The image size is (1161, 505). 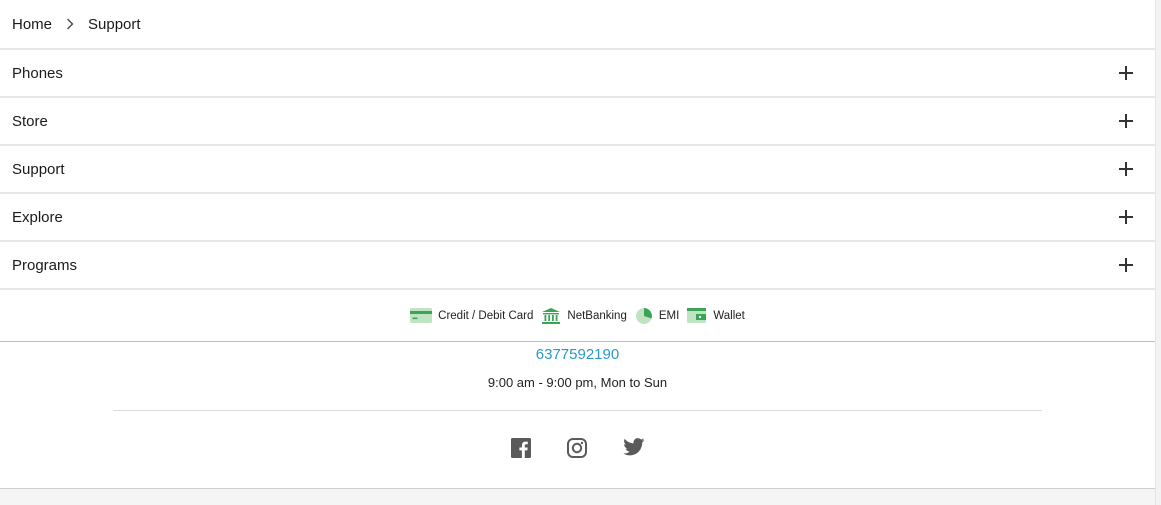 What do you see at coordinates (577, 122) in the screenshot?
I see `accordion-item-store: Store` at bounding box center [577, 122].